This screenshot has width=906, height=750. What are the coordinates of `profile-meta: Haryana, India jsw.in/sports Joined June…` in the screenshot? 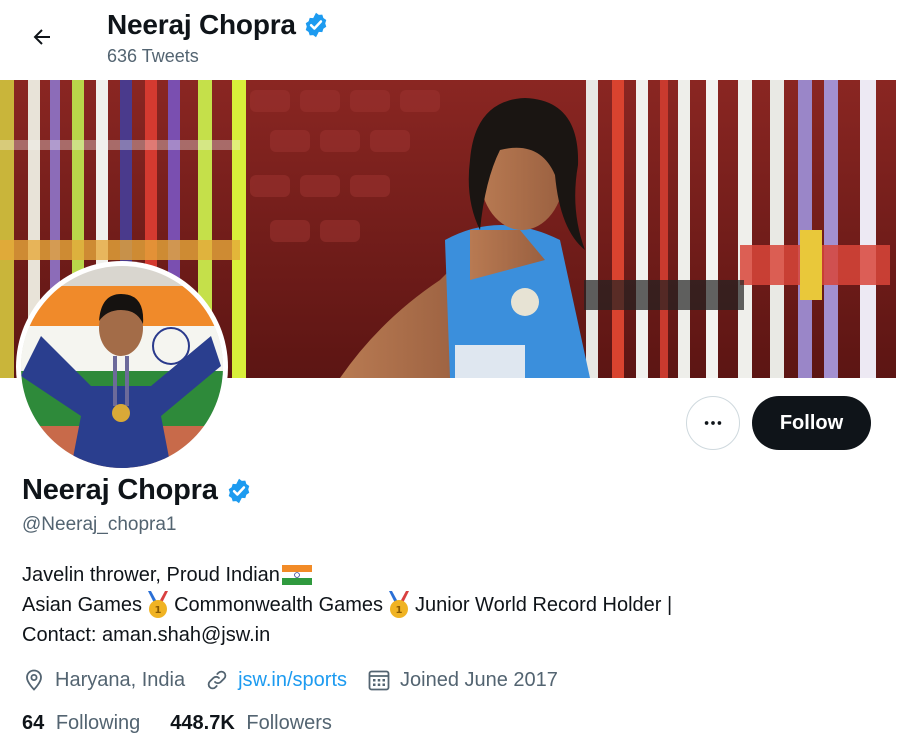 It's located at (300, 680).